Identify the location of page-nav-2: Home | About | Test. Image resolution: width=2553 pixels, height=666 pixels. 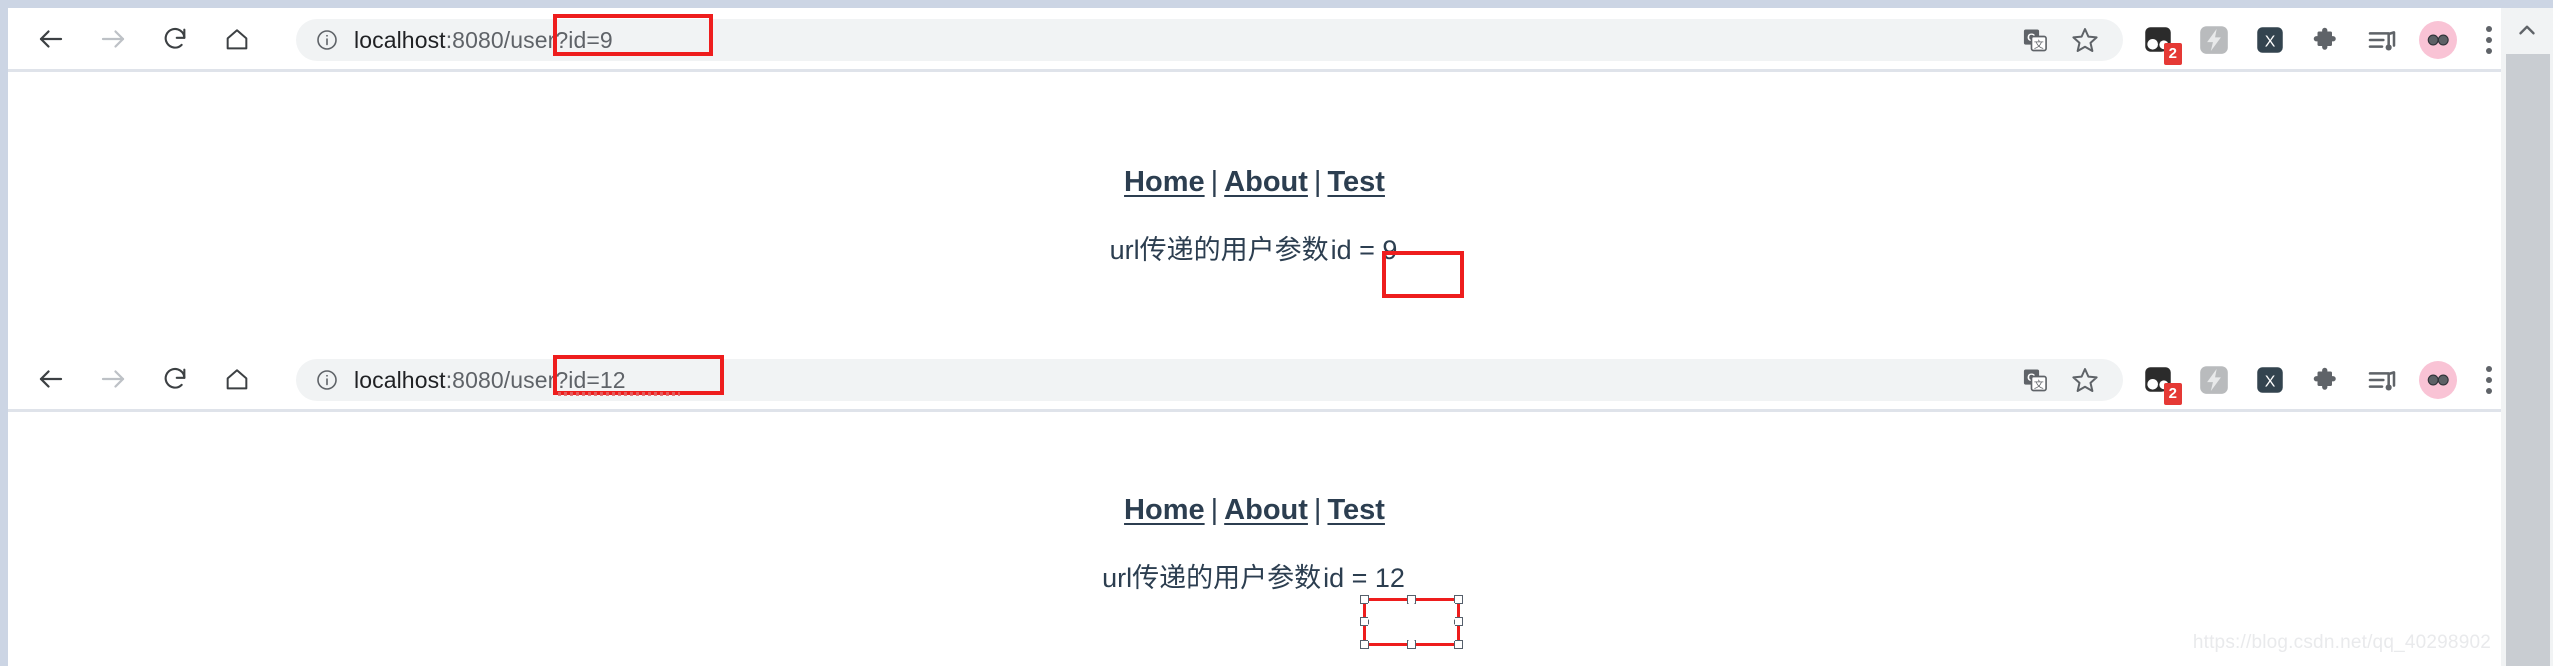
(1254, 510).